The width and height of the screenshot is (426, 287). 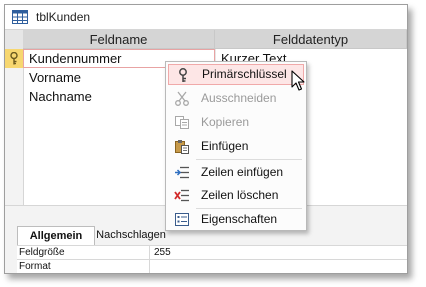 I want to click on menu-item-delete-rows: Zeilen löschen, so click(x=236, y=195).